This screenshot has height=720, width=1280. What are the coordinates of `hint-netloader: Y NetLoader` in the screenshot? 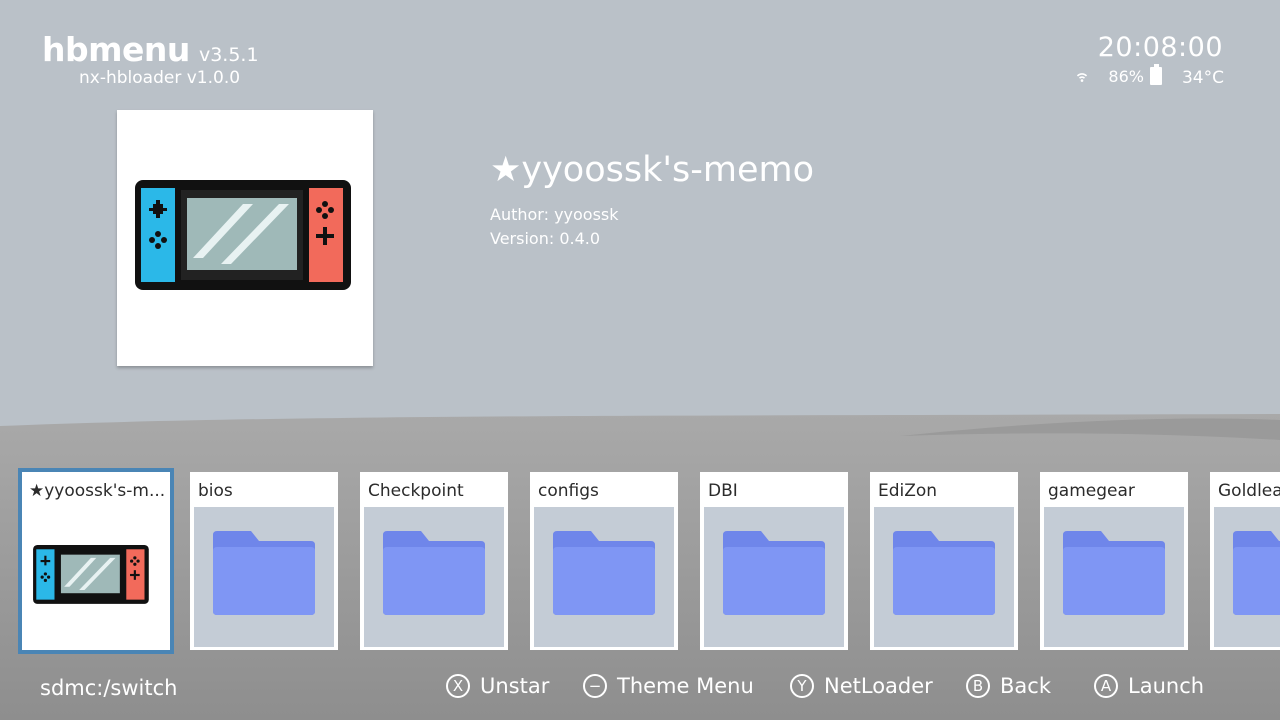 It's located at (861, 686).